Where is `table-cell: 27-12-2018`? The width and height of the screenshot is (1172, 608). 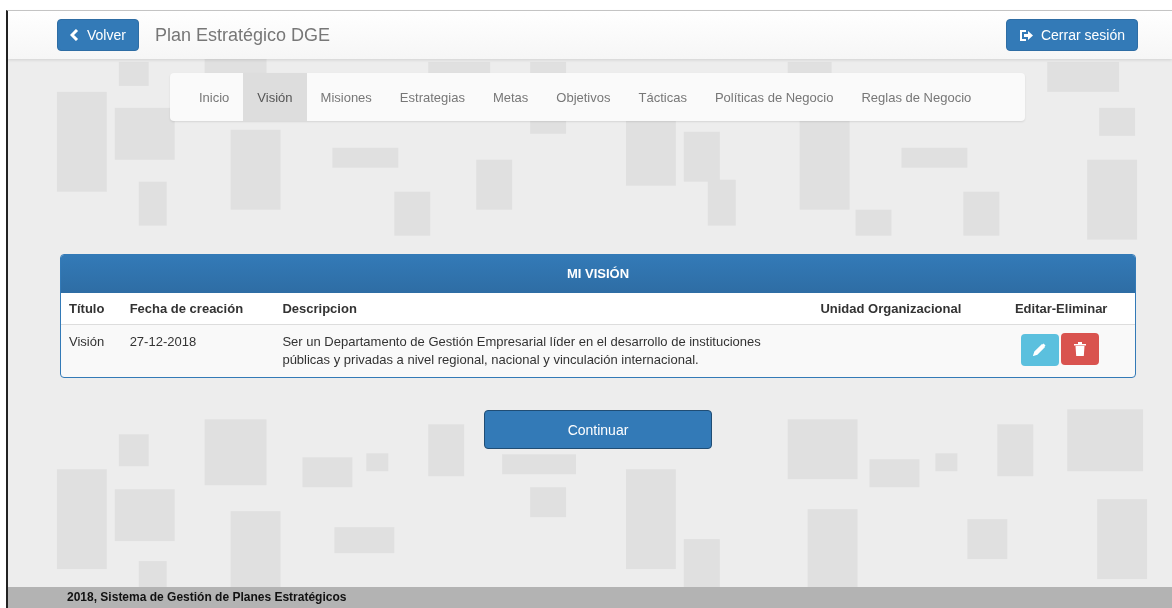
table-cell: 27-12-2018 is located at coordinates (198, 350).